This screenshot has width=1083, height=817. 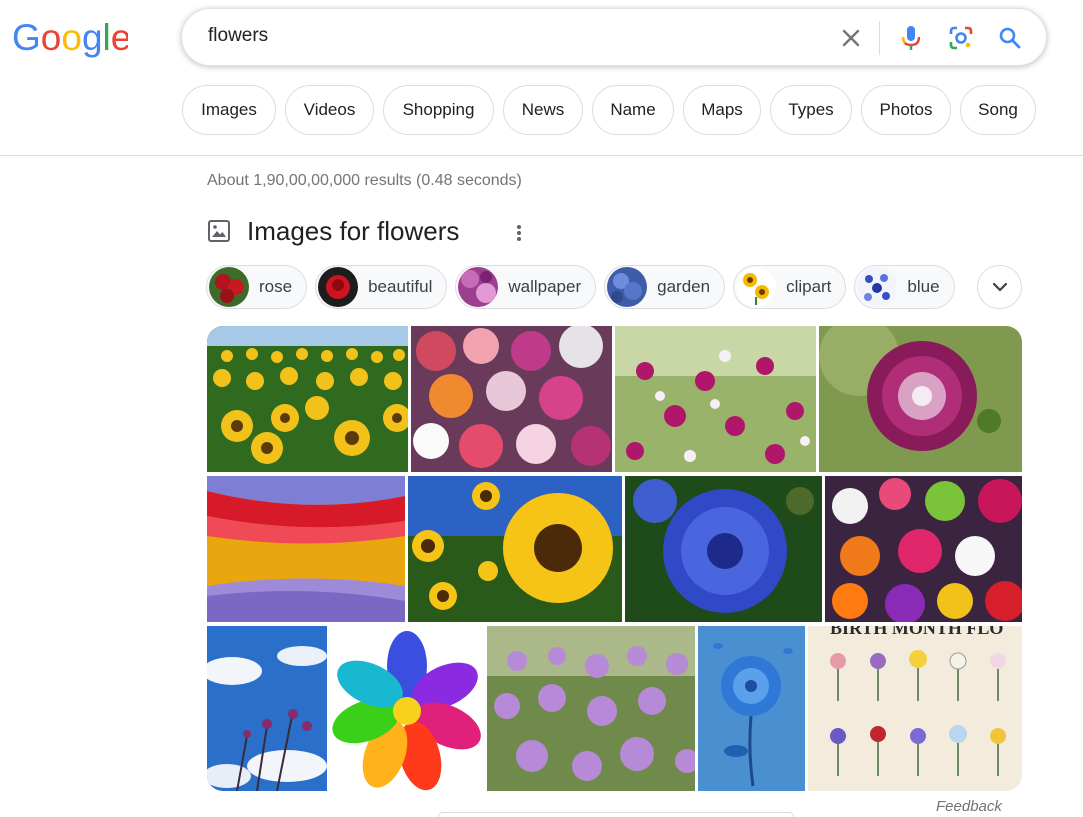 What do you see at coordinates (400, 286) in the screenshot?
I see `refine-label: beautiful` at bounding box center [400, 286].